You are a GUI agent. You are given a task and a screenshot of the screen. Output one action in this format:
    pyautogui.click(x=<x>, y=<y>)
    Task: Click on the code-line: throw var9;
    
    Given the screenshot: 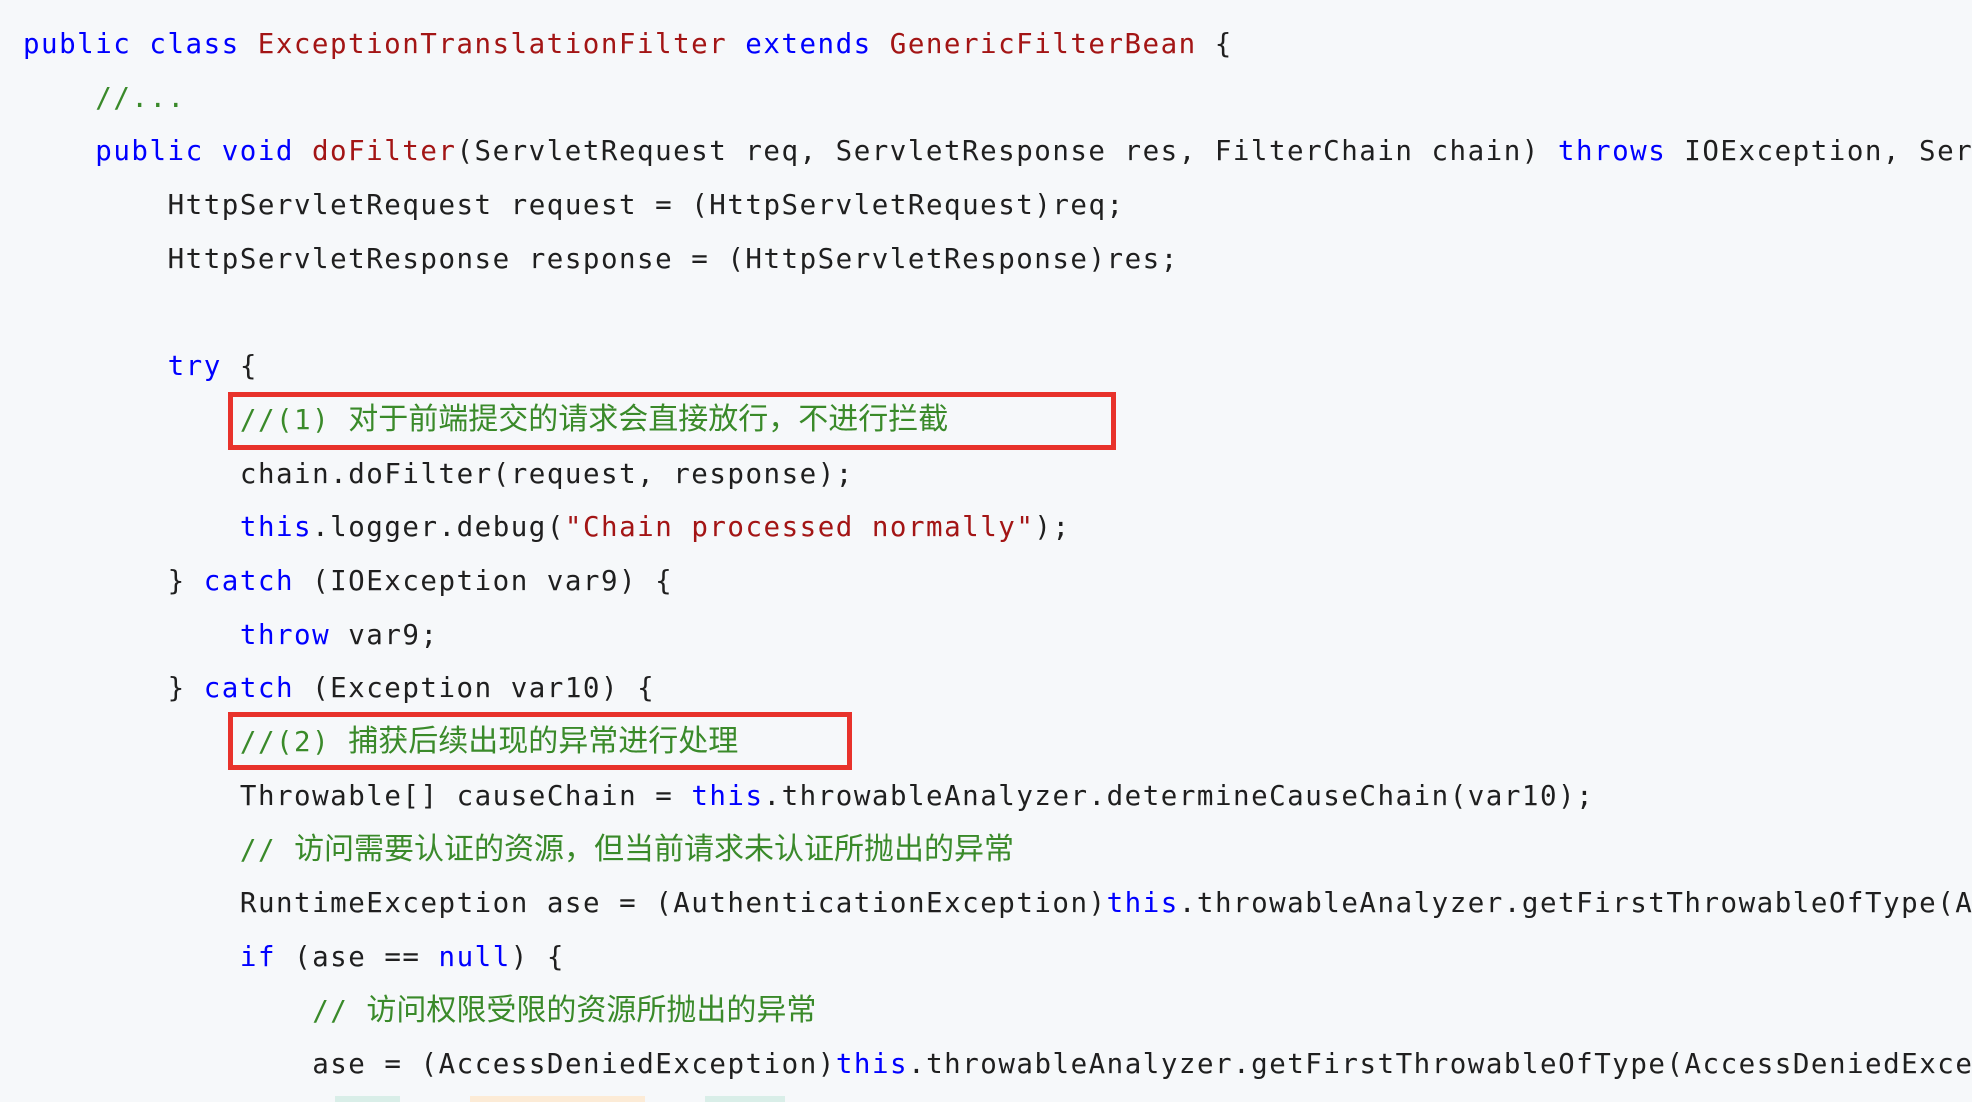 What is the action you would take?
    pyautogui.click(x=339, y=635)
    